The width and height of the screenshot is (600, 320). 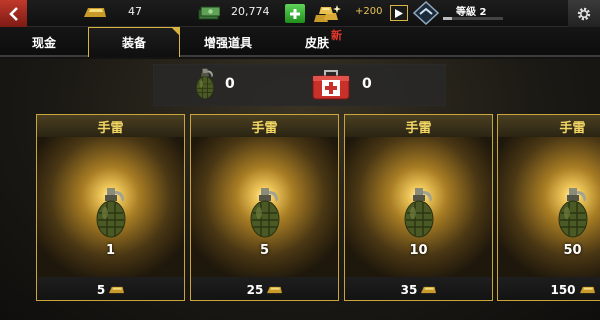 I want to click on card-quantity: 1, so click(x=110, y=250).